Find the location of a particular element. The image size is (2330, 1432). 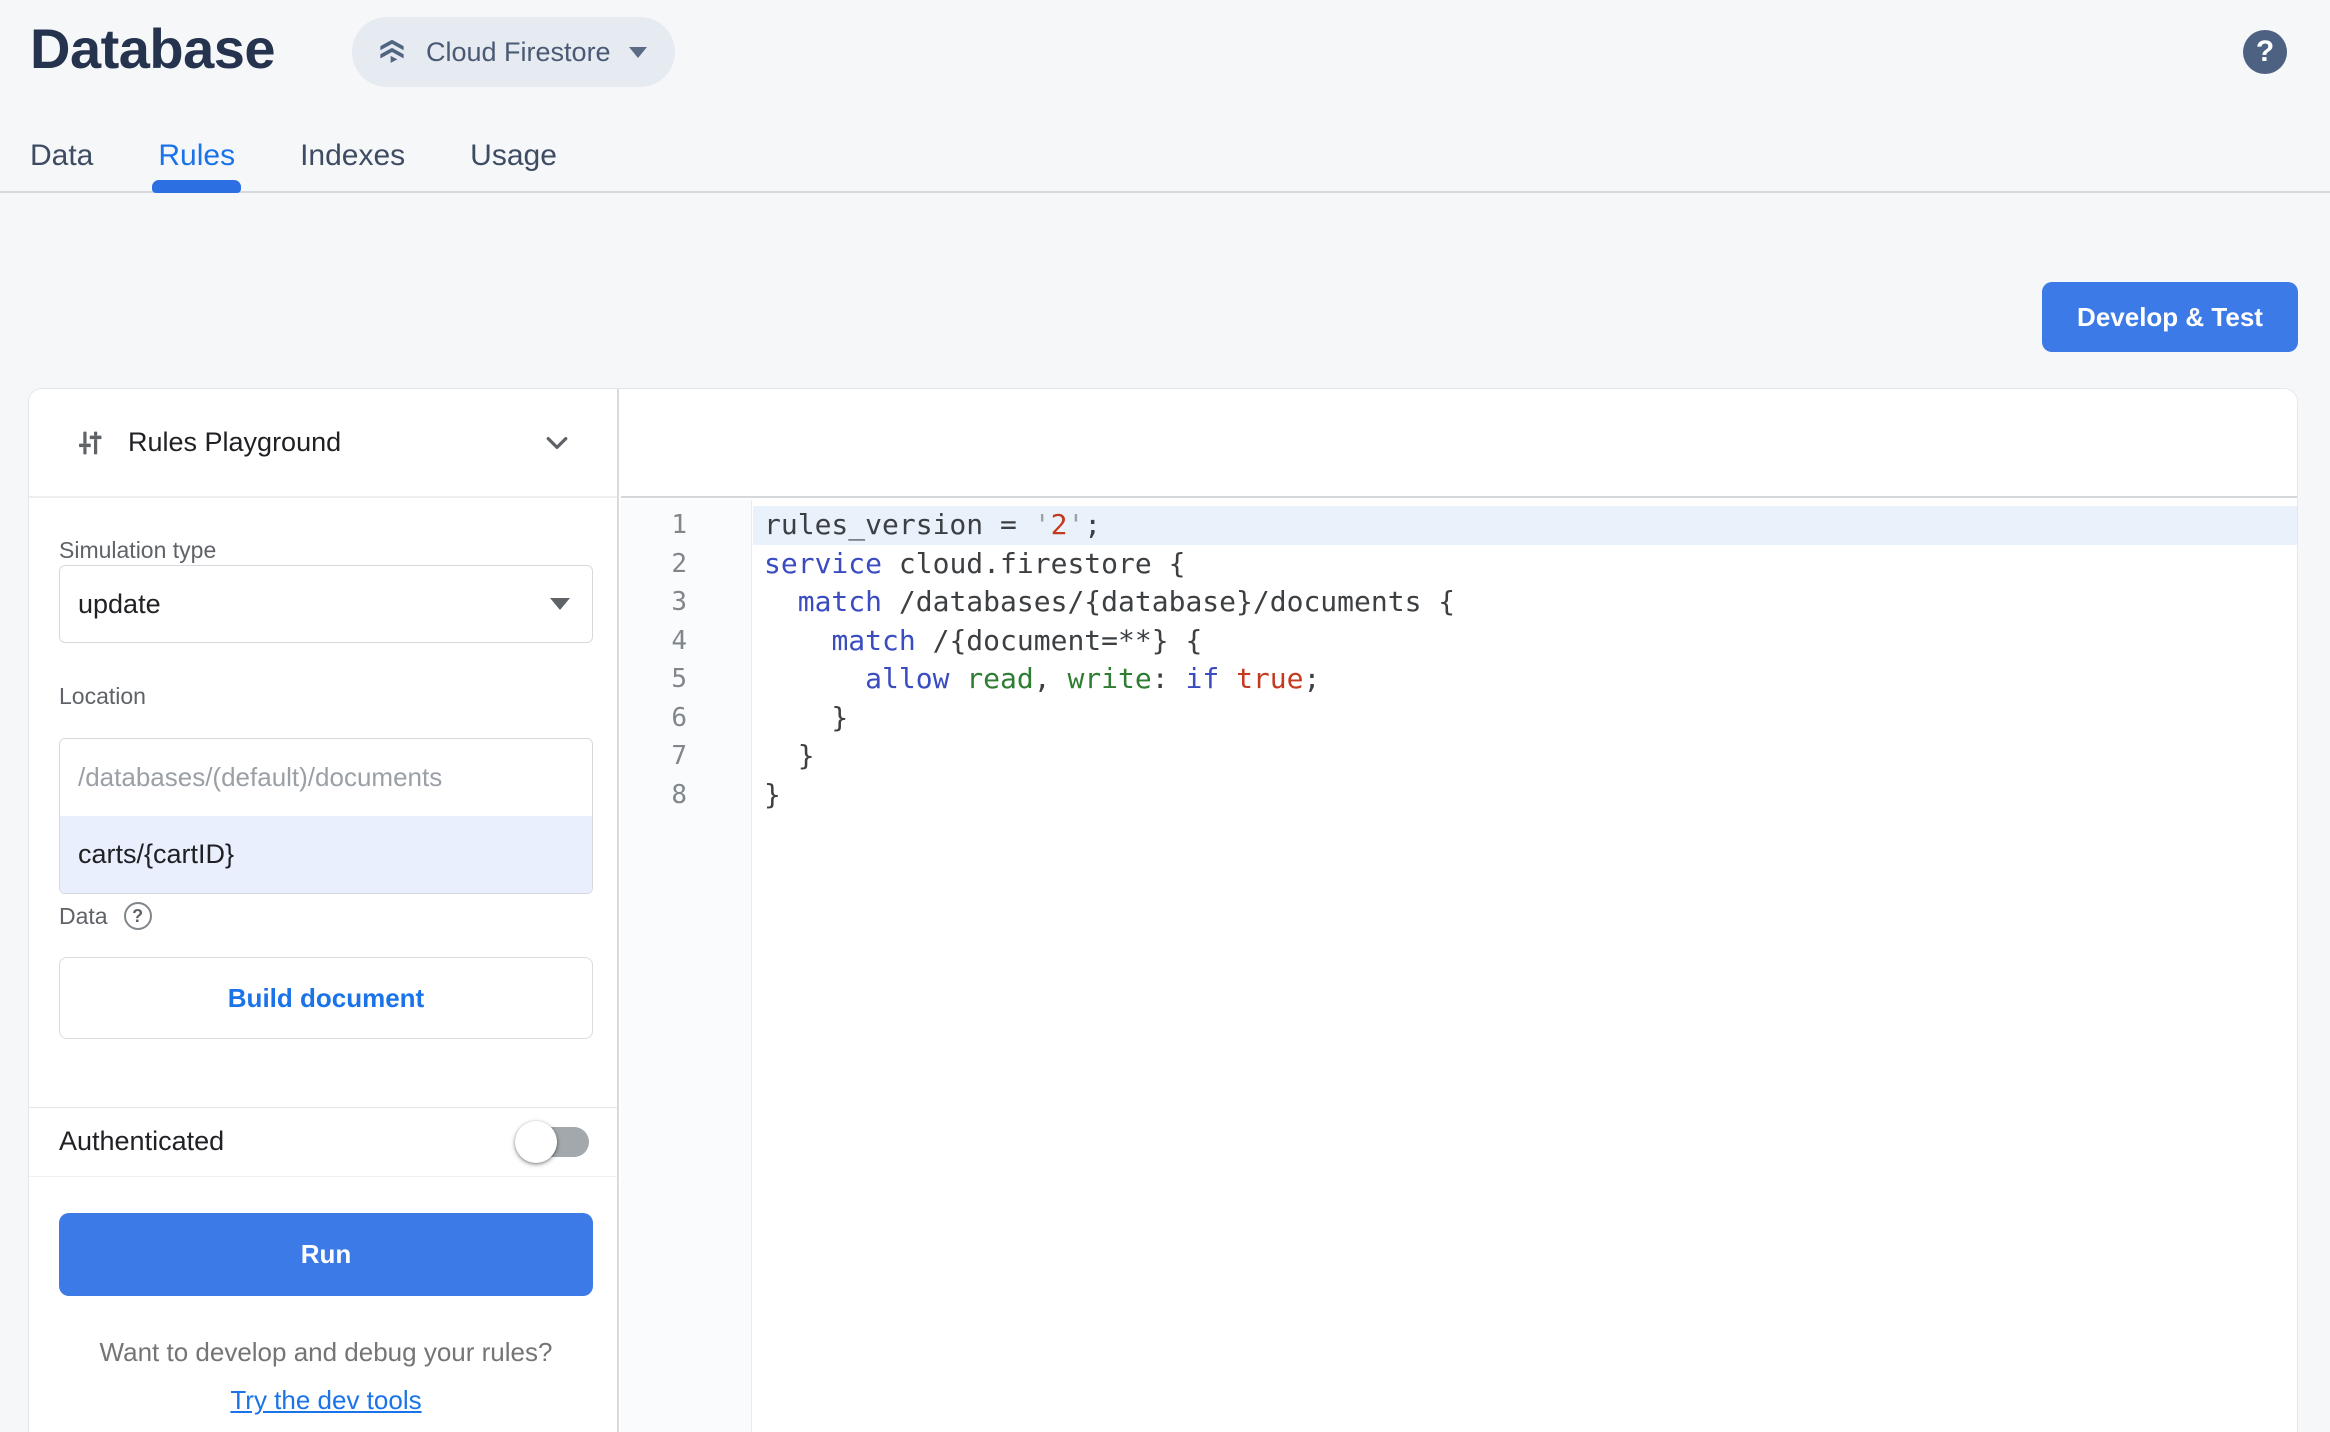

data-section-header: Data ? is located at coordinates (105, 916).